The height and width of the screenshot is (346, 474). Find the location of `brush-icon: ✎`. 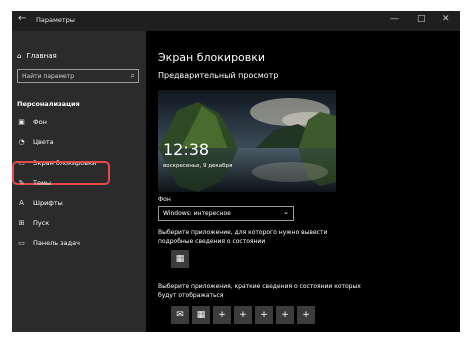

brush-icon: ✎ is located at coordinates (21, 183).